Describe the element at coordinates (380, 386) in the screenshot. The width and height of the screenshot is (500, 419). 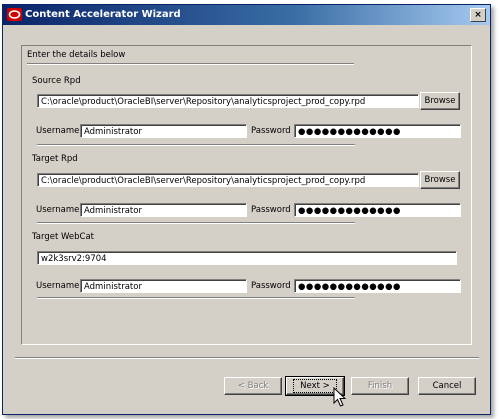
I see `finish-button: Finish` at that location.